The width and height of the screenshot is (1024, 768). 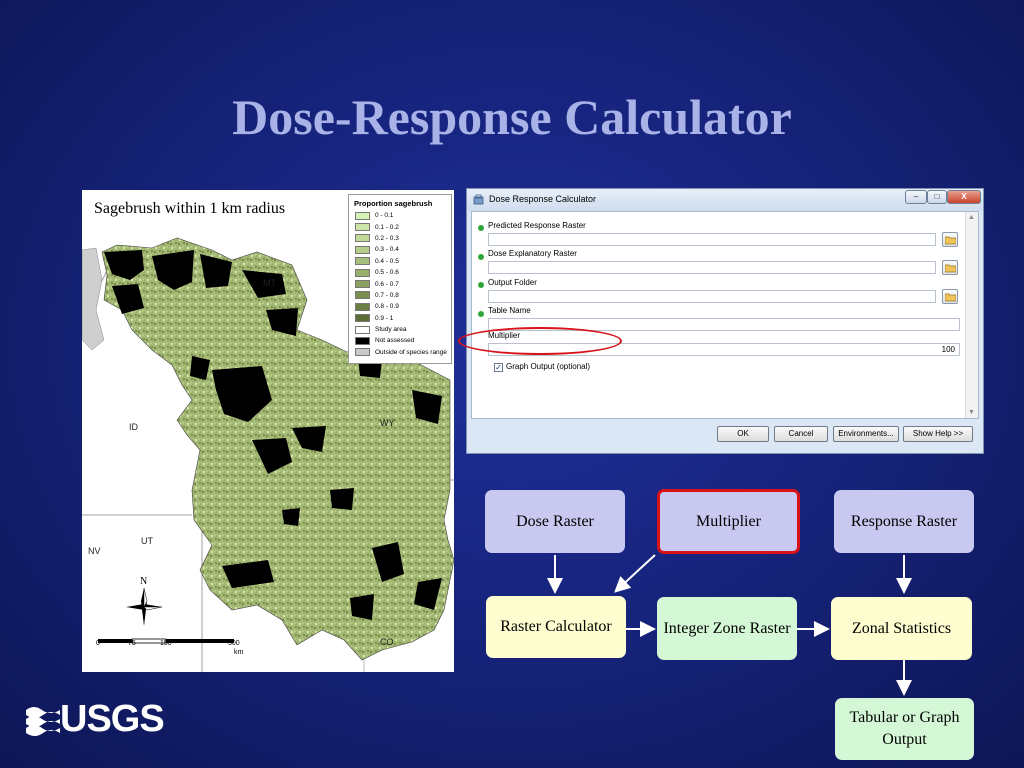 I want to click on usgs-wave-logo-icon, so click(x=43, y=721).